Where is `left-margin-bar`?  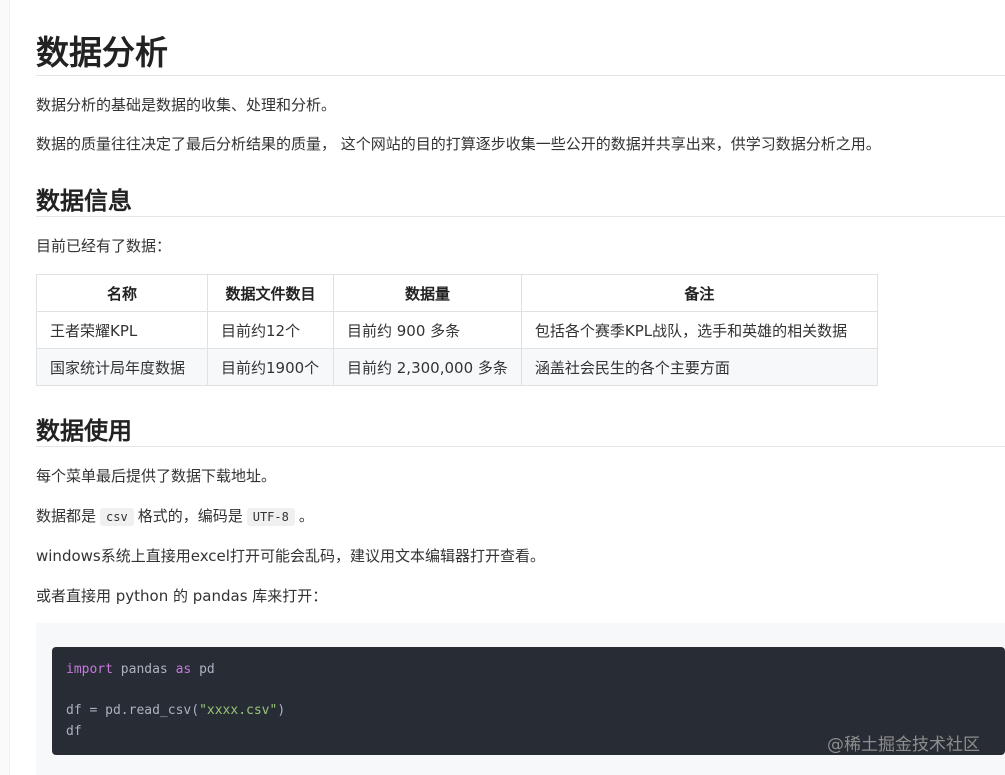
left-margin-bar is located at coordinates (5, 387).